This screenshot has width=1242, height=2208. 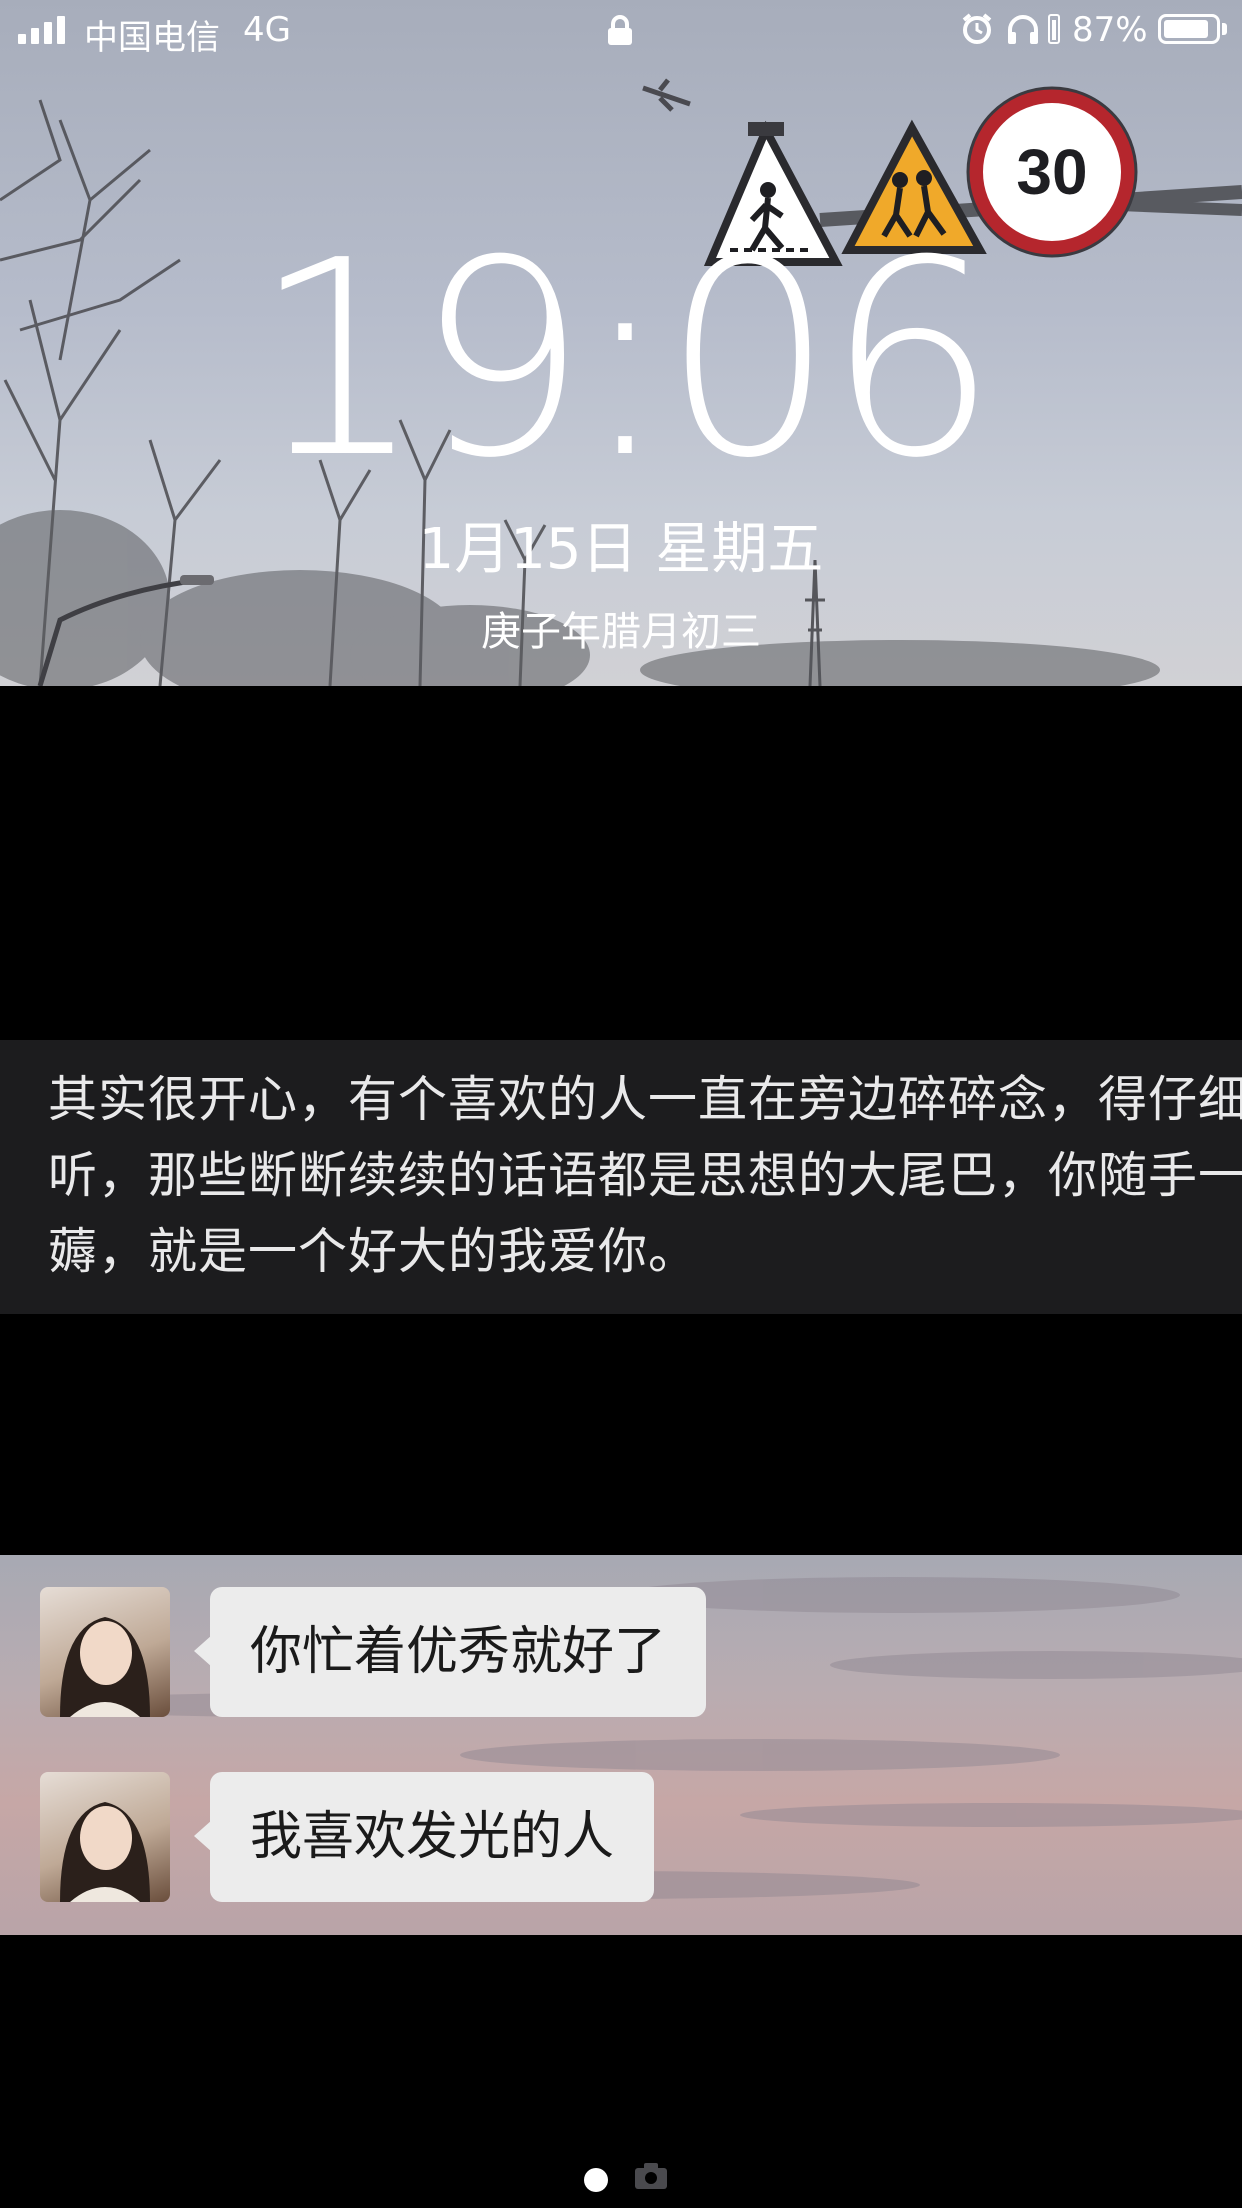 What do you see at coordinates (1186, 29) in the screenshot?
I see `battery-level` at bounding box center [1186, 29].